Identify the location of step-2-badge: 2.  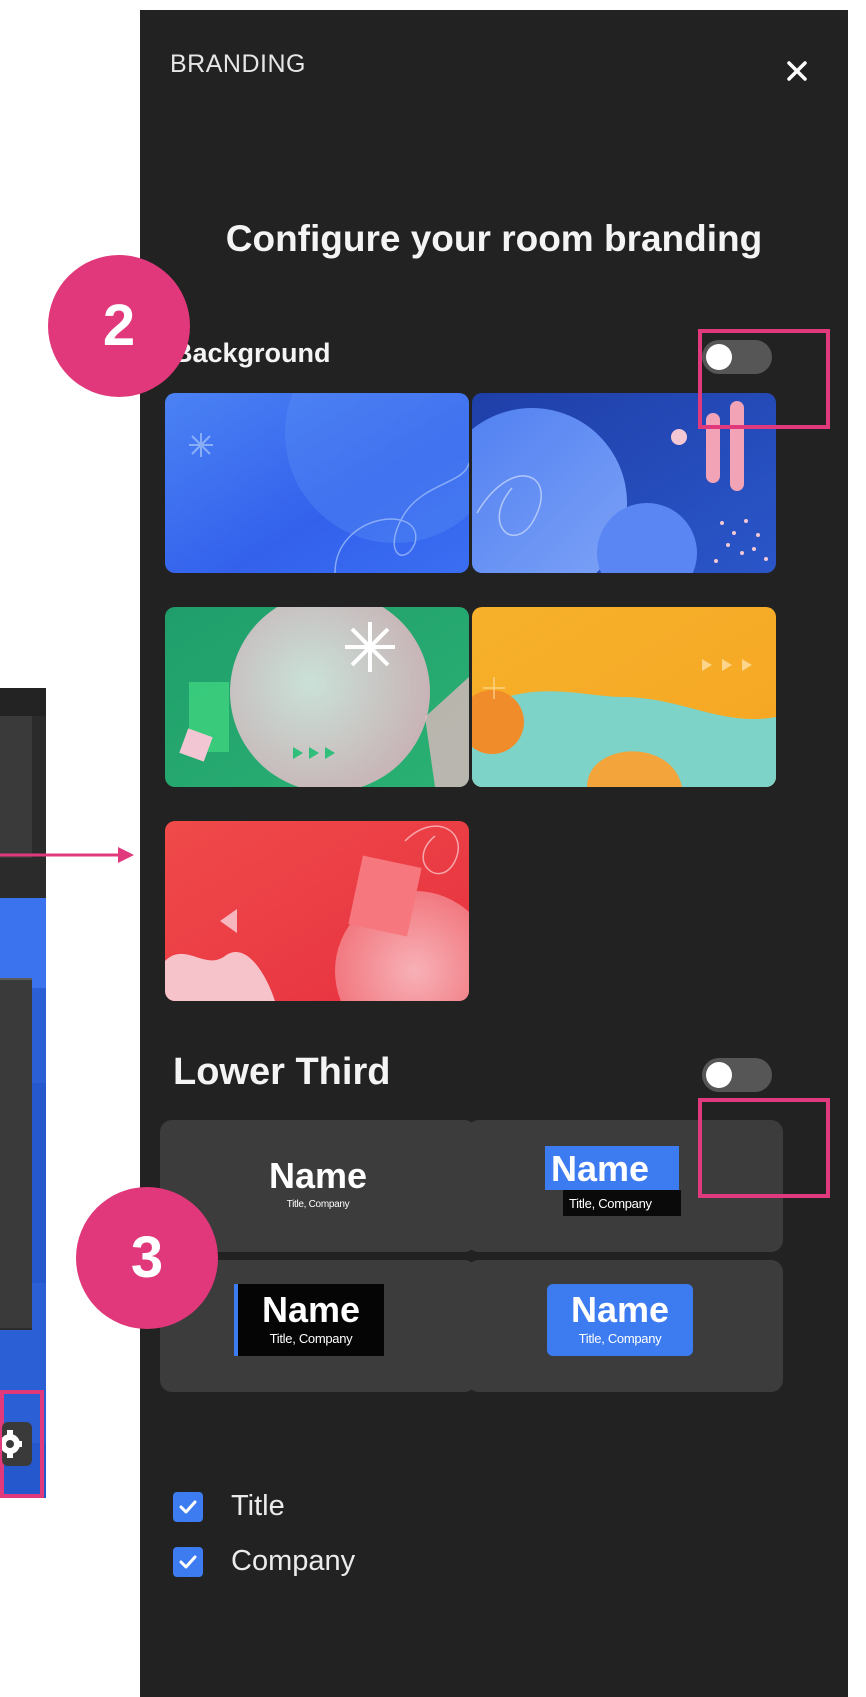
(119, 326).